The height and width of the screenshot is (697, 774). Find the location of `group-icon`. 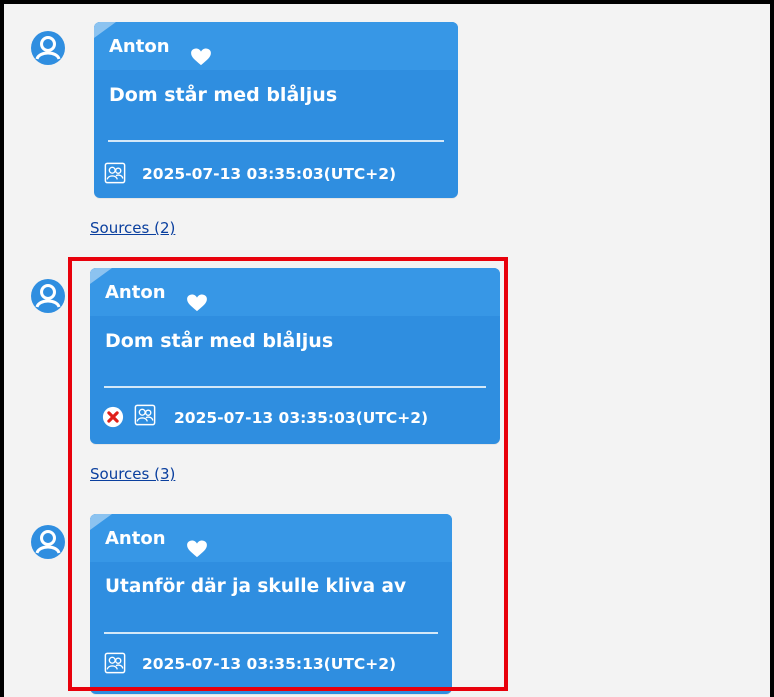

group-icon is located at coordinates (115, 173).